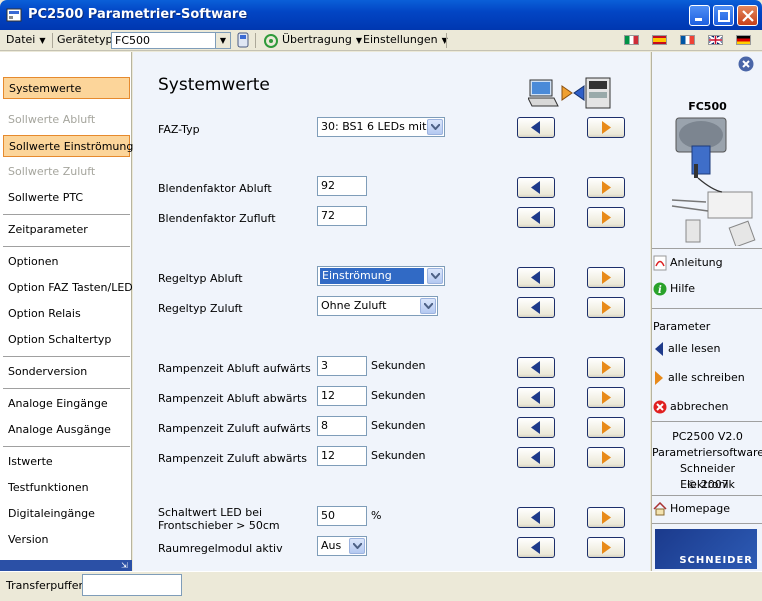 Image resolution: width=762 pixels, height=601 pixels. I want to click on sidebar-item-analoge-ausgaenge: Analoge Ausgänge, so click(66, 430).